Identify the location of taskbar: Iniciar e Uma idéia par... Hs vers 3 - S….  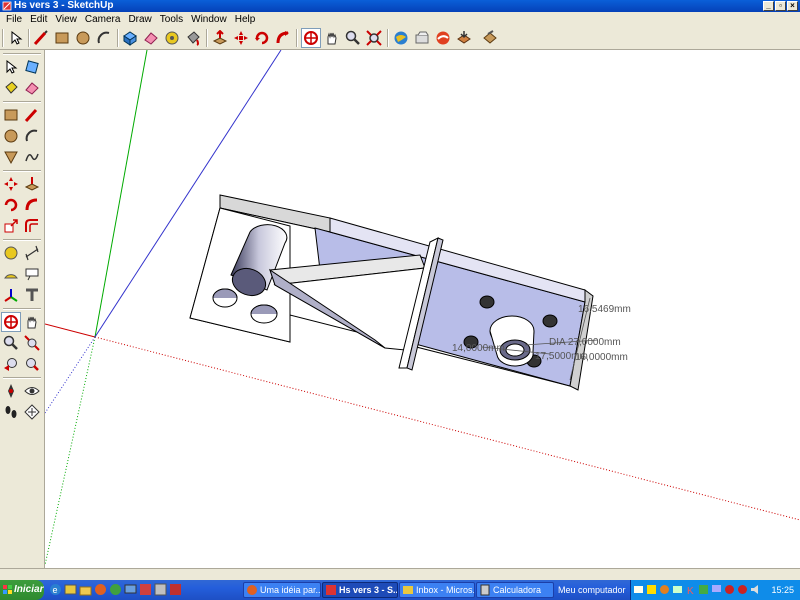
(400, 590).